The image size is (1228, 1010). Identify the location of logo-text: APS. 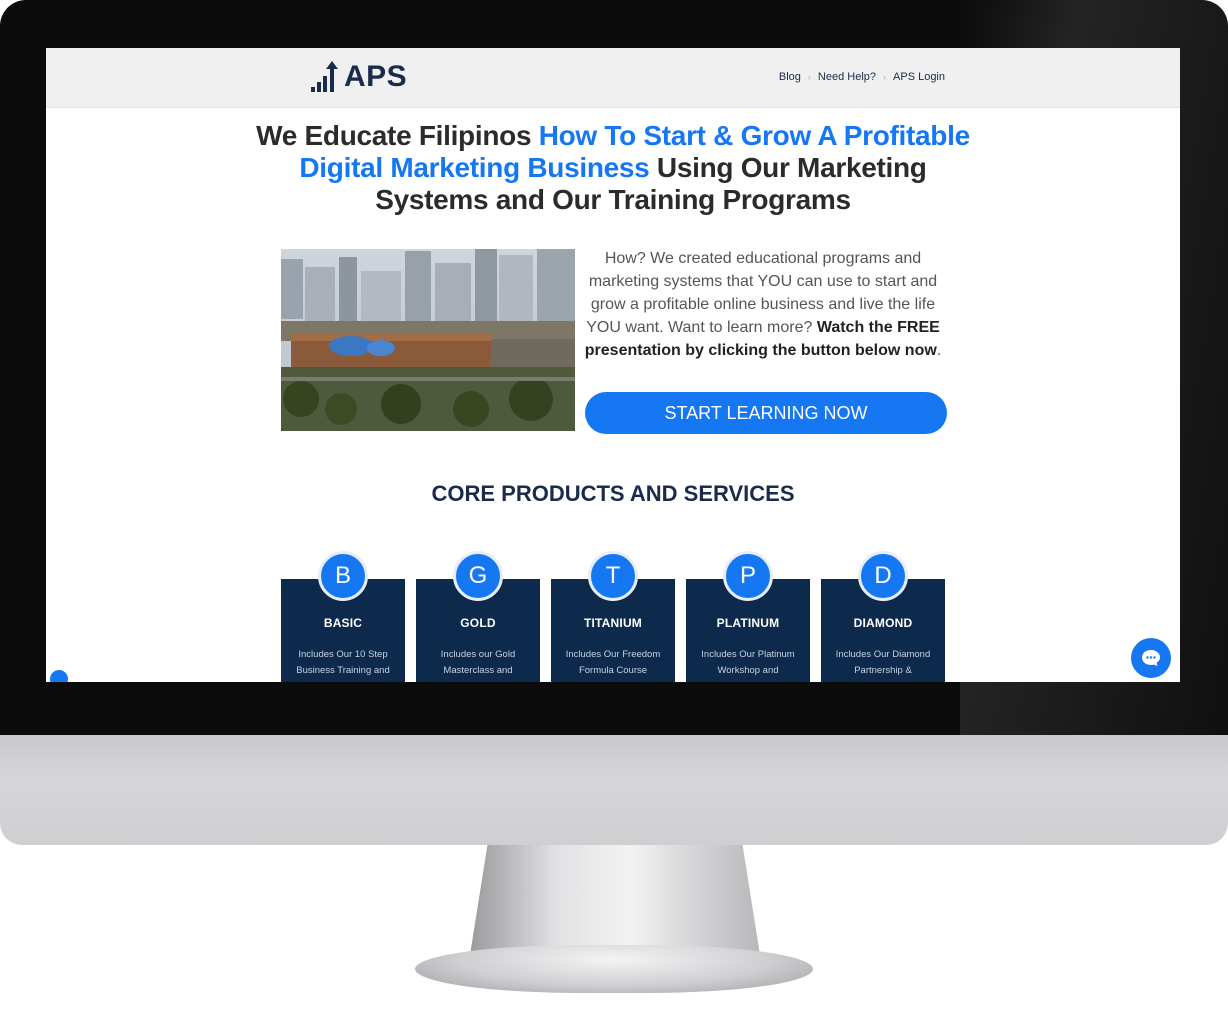
(376, 76).